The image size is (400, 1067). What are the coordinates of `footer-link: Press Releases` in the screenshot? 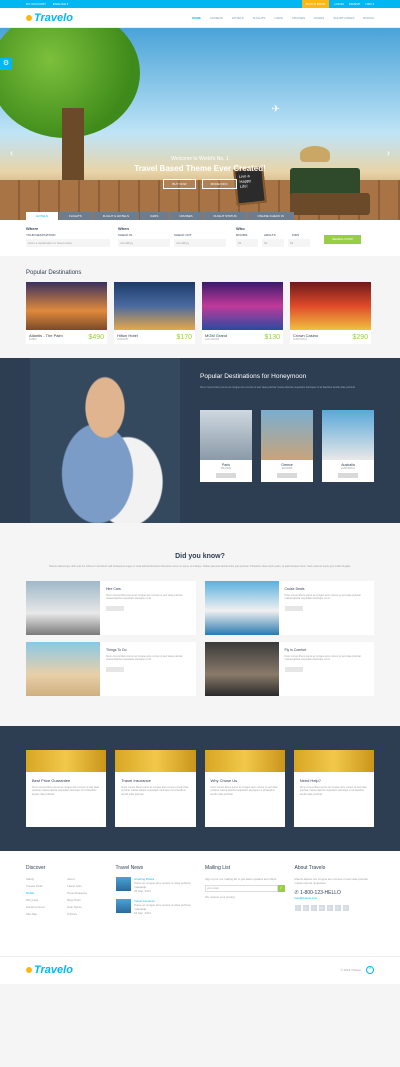 It's located at (86, 893).